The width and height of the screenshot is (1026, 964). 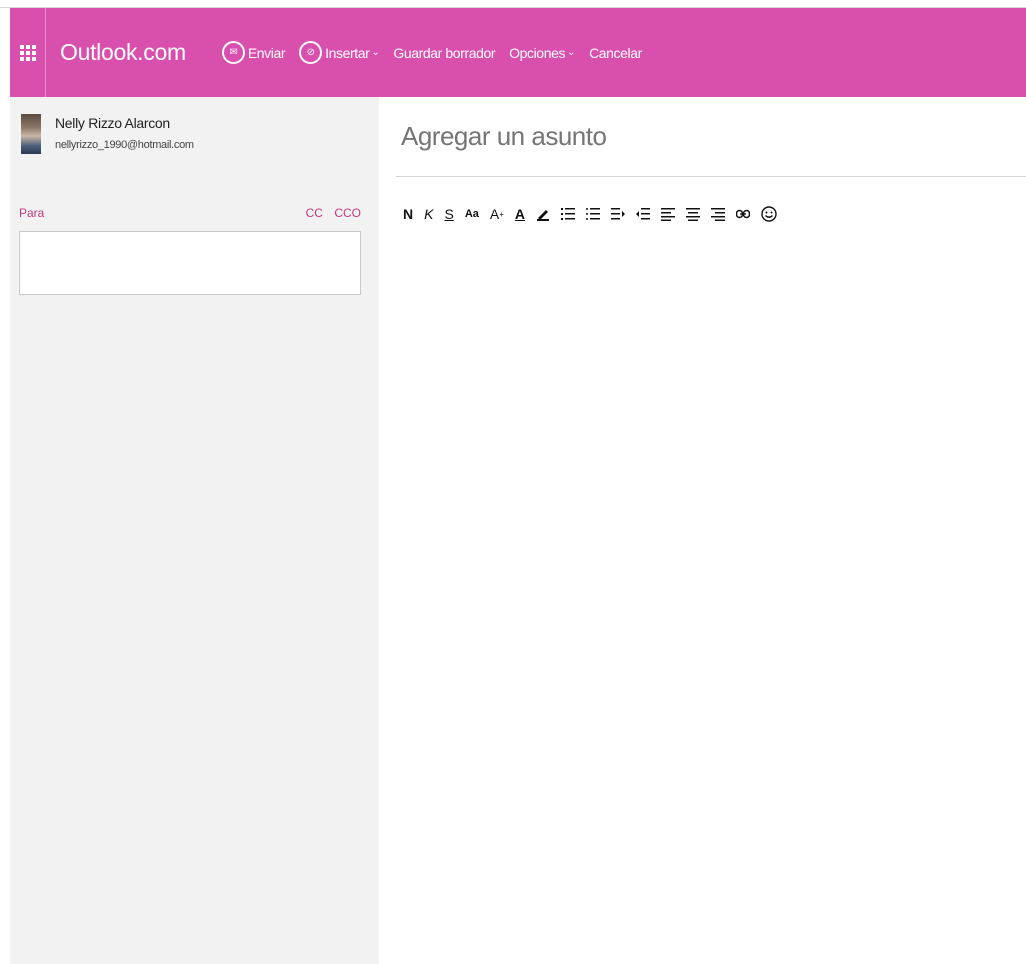 What do you see at coordinates (472, 214) in the screenshot?
I see `font-size-icon: Aa` at bounding box center [472, 214].